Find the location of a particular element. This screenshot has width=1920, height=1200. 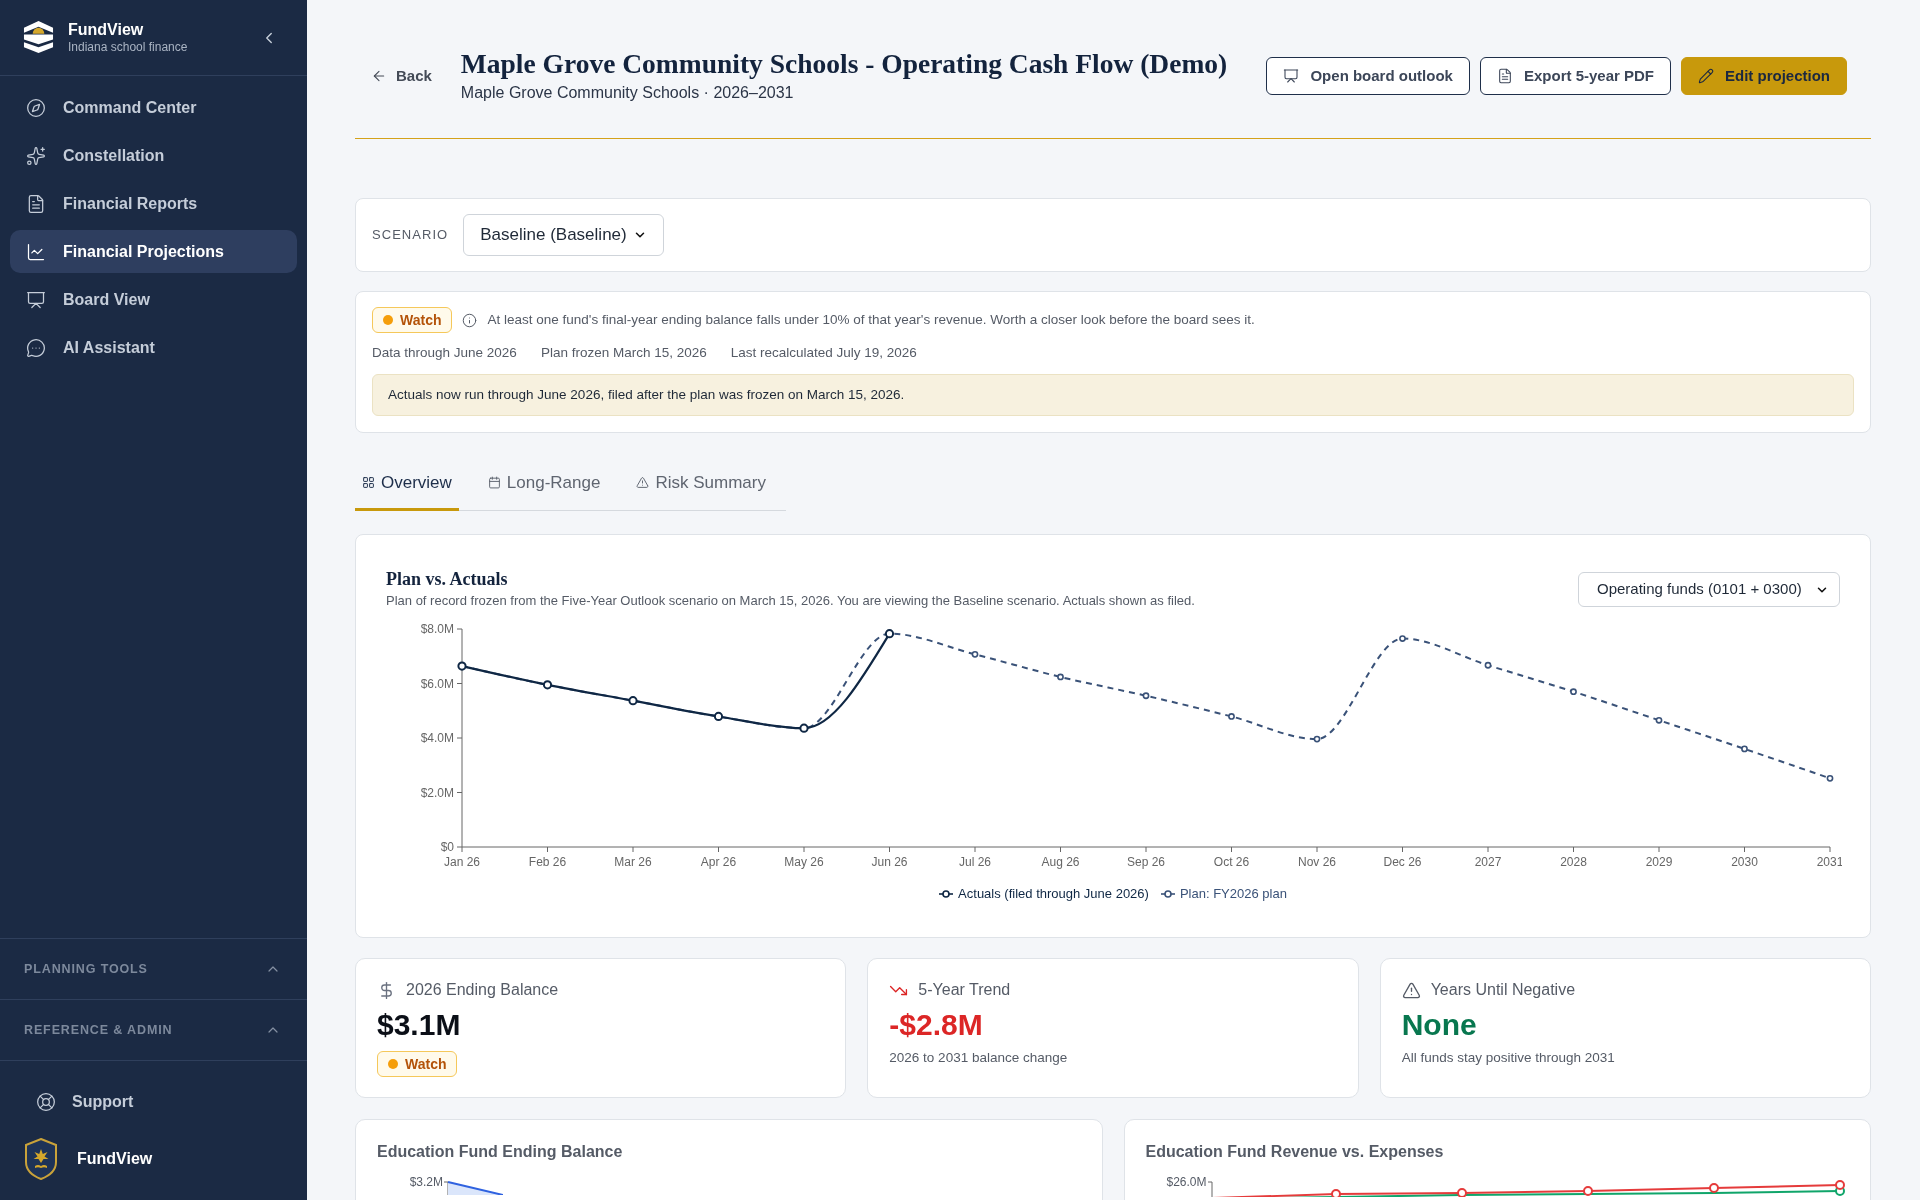

chart-title: Plan vs. Actuals is located at coordinates (447, 579).